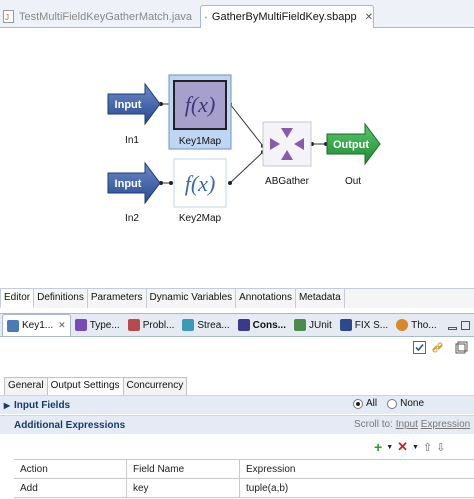 The image size is (474, 499). What do you see at coordinates (284, 17) in the screenshot?
I see `editor-tab-label: GatherByMultiFieldKey.sbapp` at bounding box center [284, 17].